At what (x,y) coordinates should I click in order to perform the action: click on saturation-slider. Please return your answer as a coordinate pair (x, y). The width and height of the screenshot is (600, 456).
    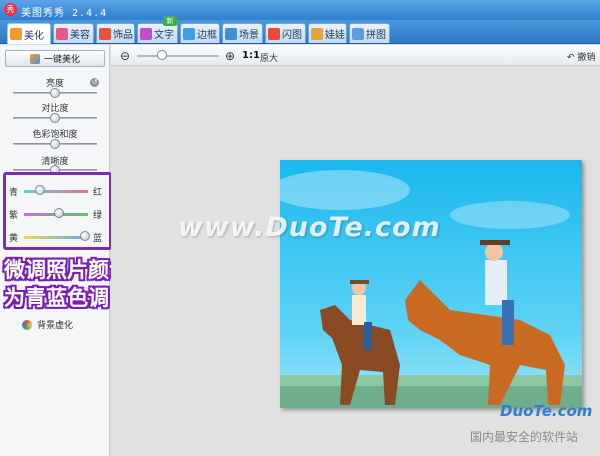
    Looking at the image, I should click on (55, 144).